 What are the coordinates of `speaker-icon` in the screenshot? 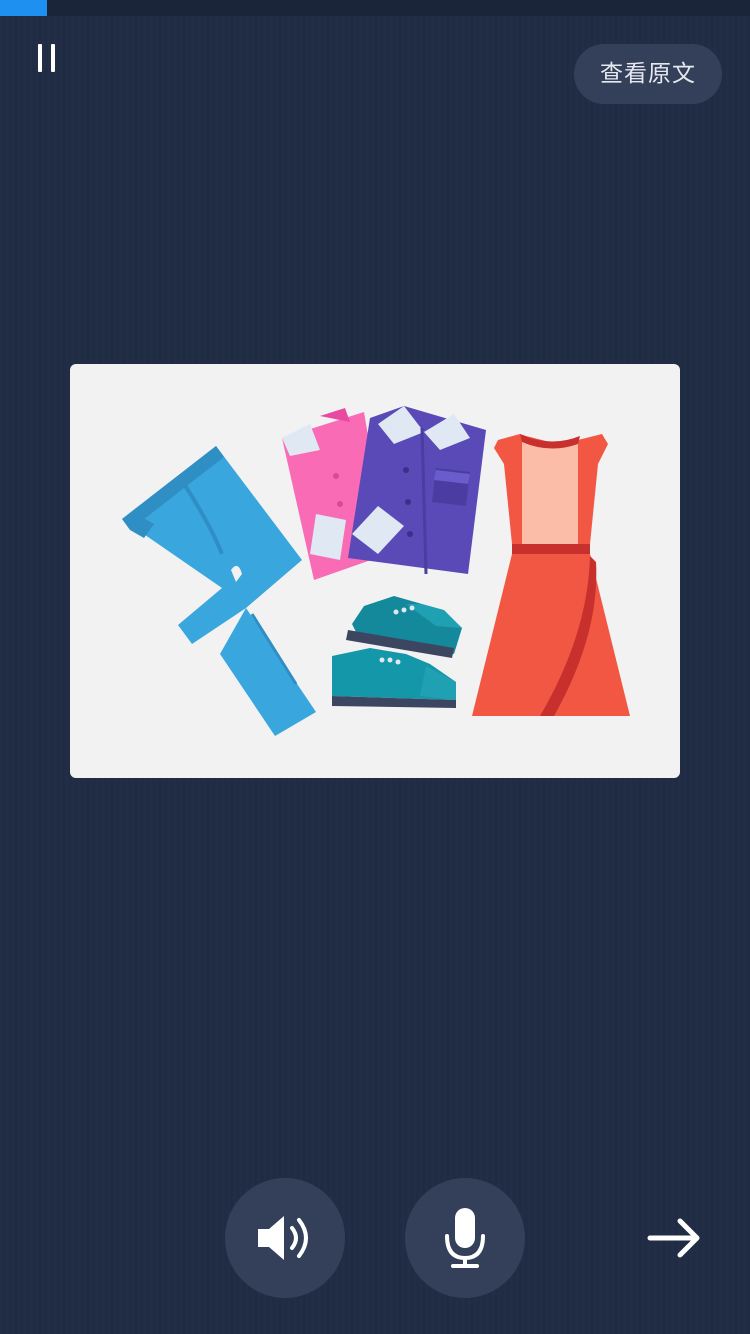 It's located at (283, 1238).